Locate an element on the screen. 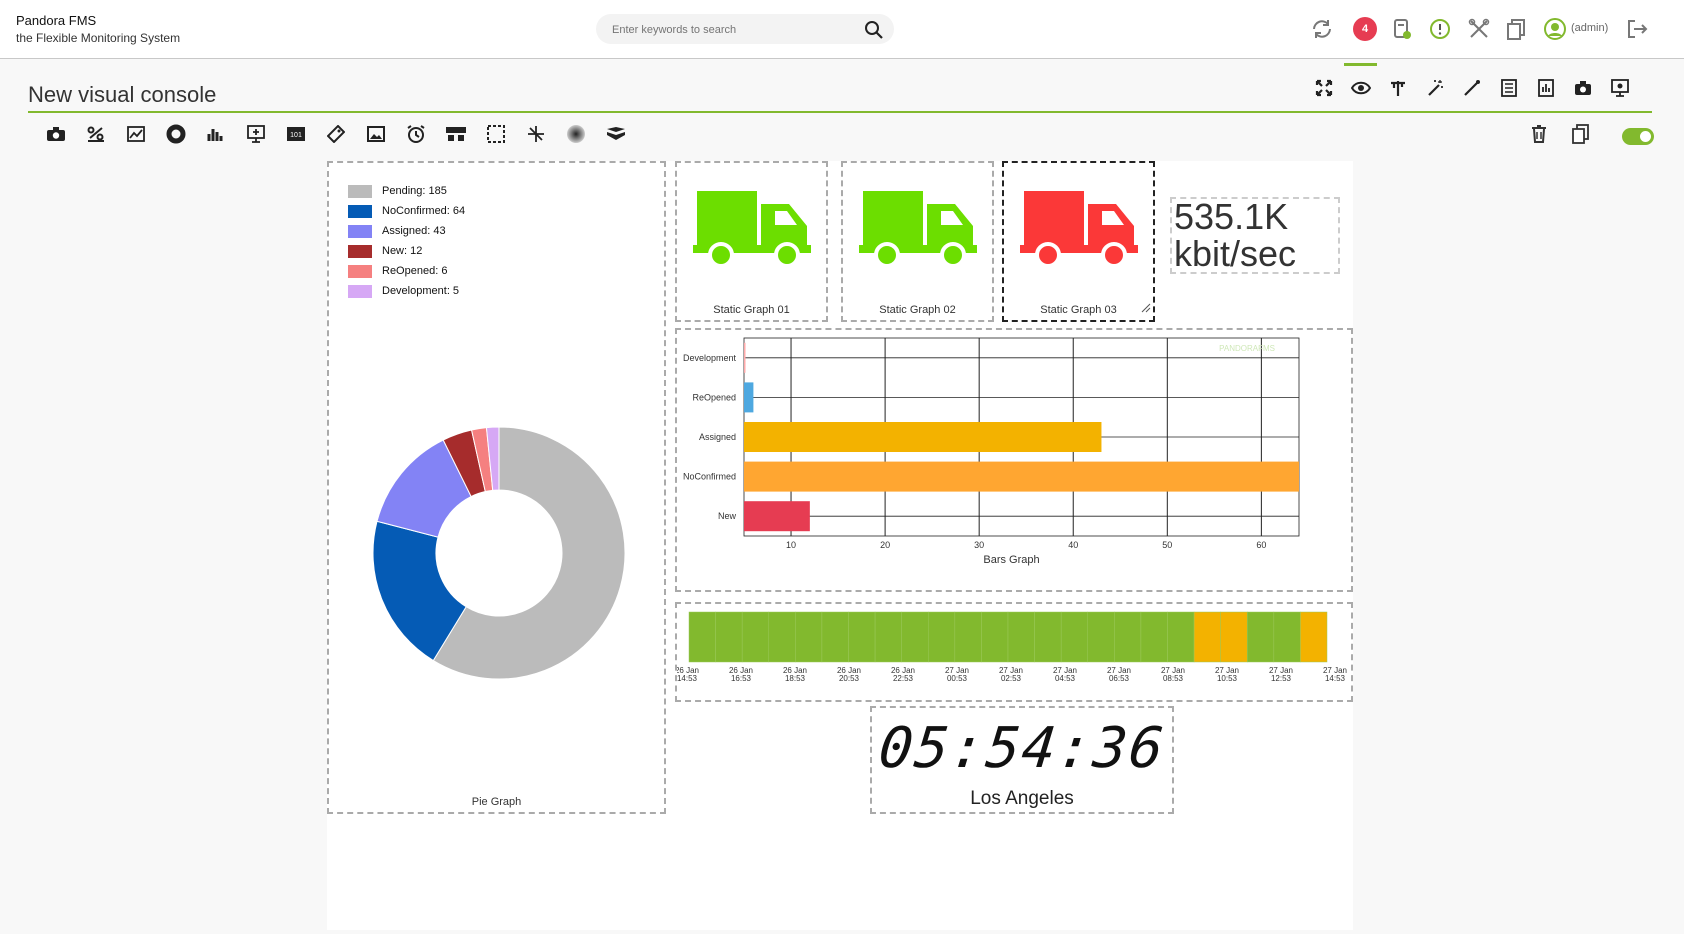 The width and height of the screenshot is (1684, 934). line-icon is located at coordinates (536, 136).